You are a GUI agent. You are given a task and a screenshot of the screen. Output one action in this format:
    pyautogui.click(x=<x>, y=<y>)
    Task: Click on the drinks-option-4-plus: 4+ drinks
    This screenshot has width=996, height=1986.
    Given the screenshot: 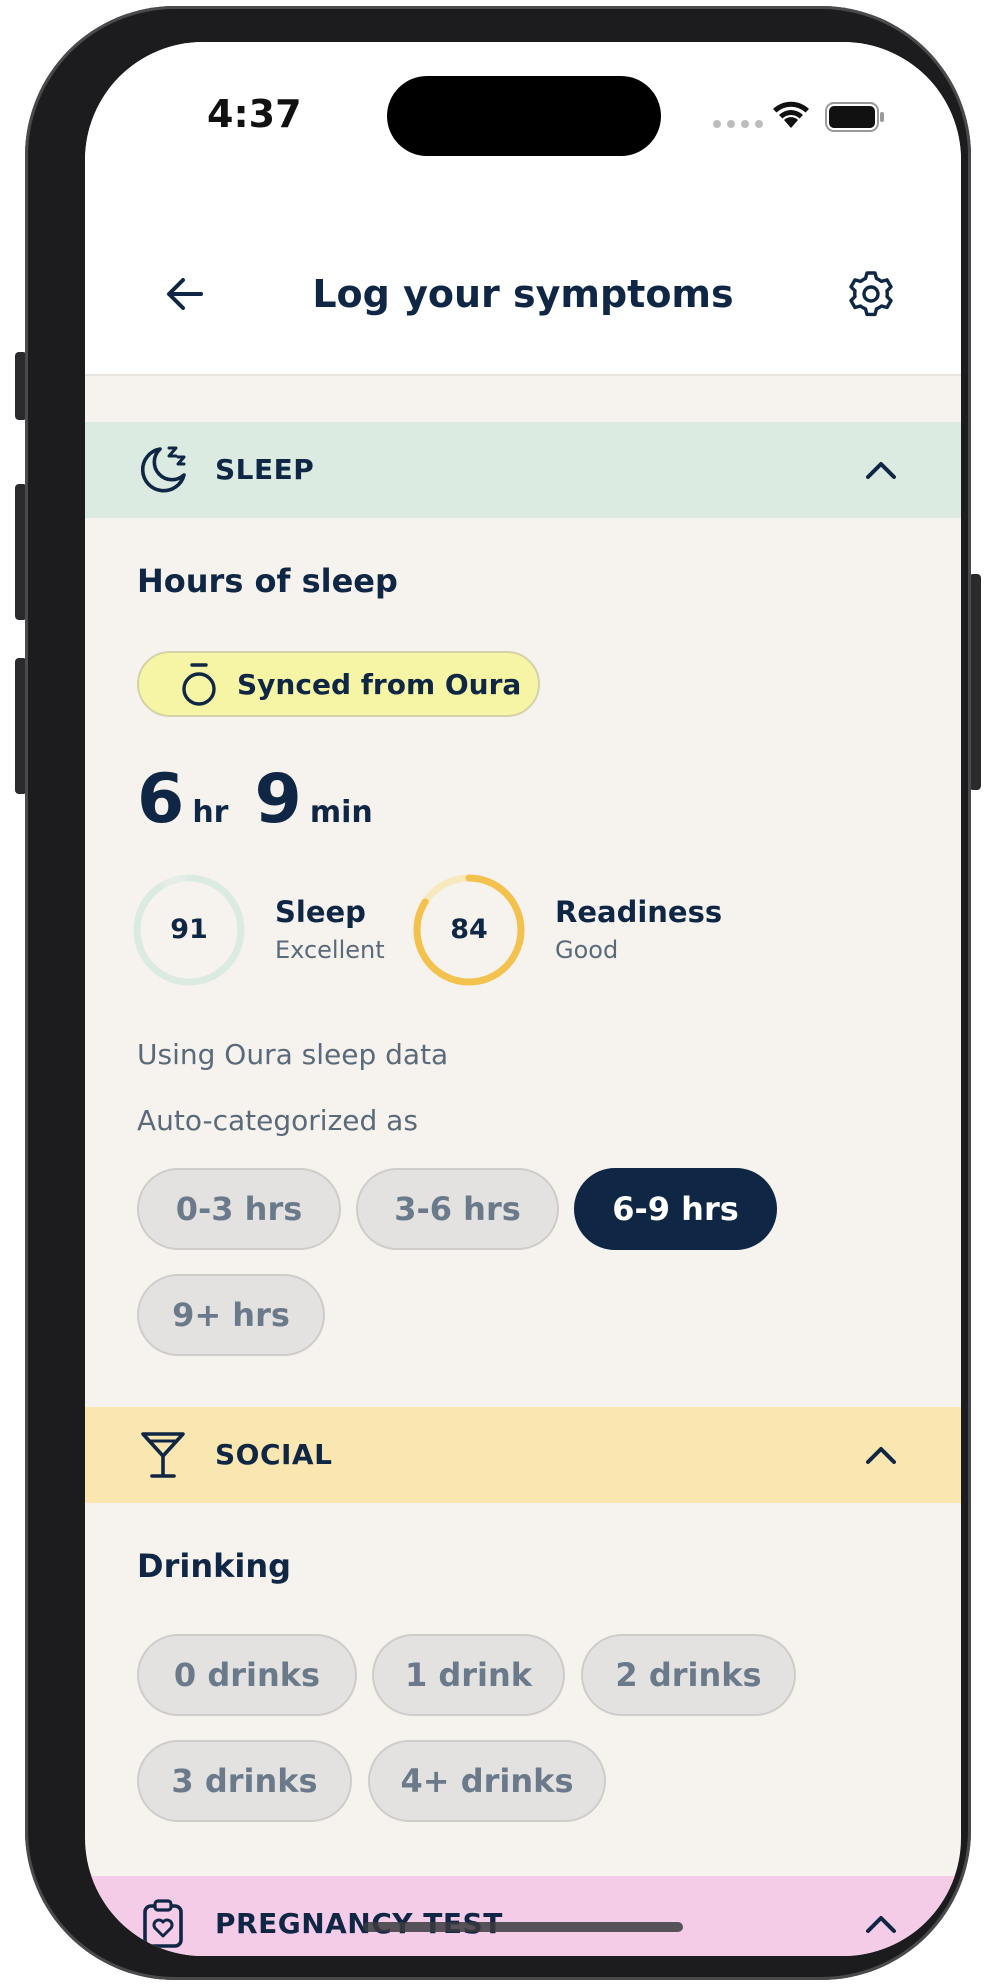 What is the action you would take?
    pyautogui.click(x=487, y=1781)
    